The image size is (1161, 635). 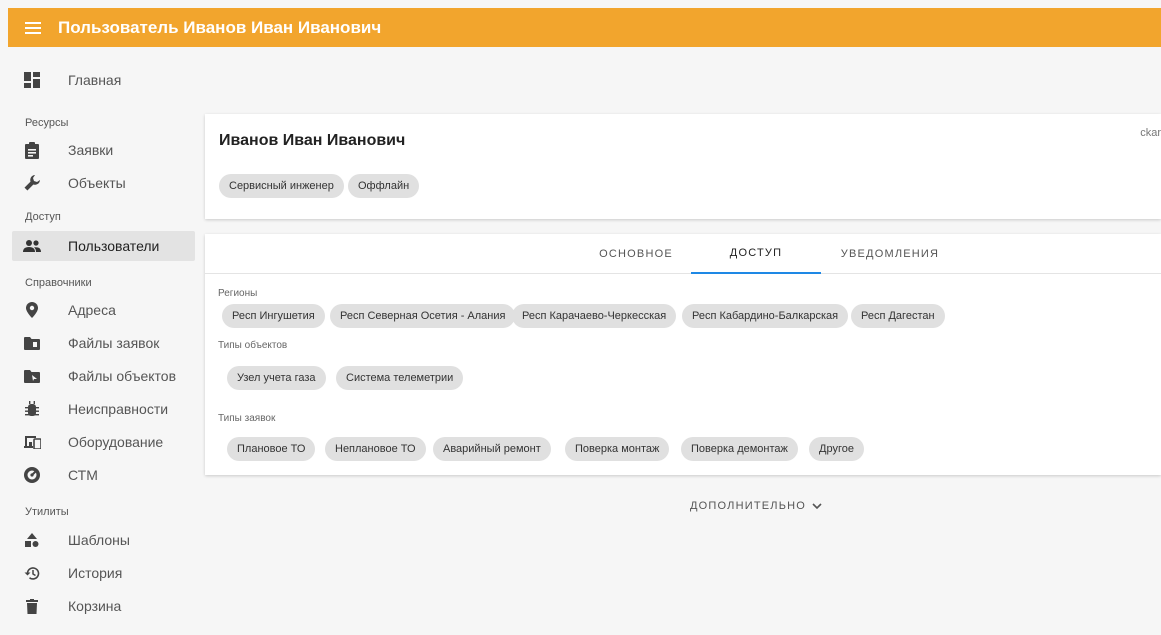 I want to click on sidebar-item-equipment: Оборудование, so click(x=103, y=442).